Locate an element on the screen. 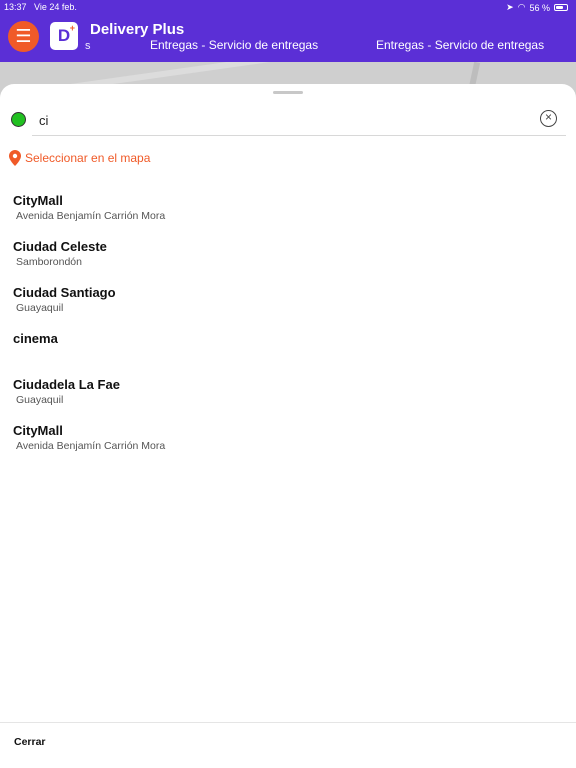 This screenshot has height=768, width=576. hamburger-icon: ☰ is located at coordinates (23, 36).